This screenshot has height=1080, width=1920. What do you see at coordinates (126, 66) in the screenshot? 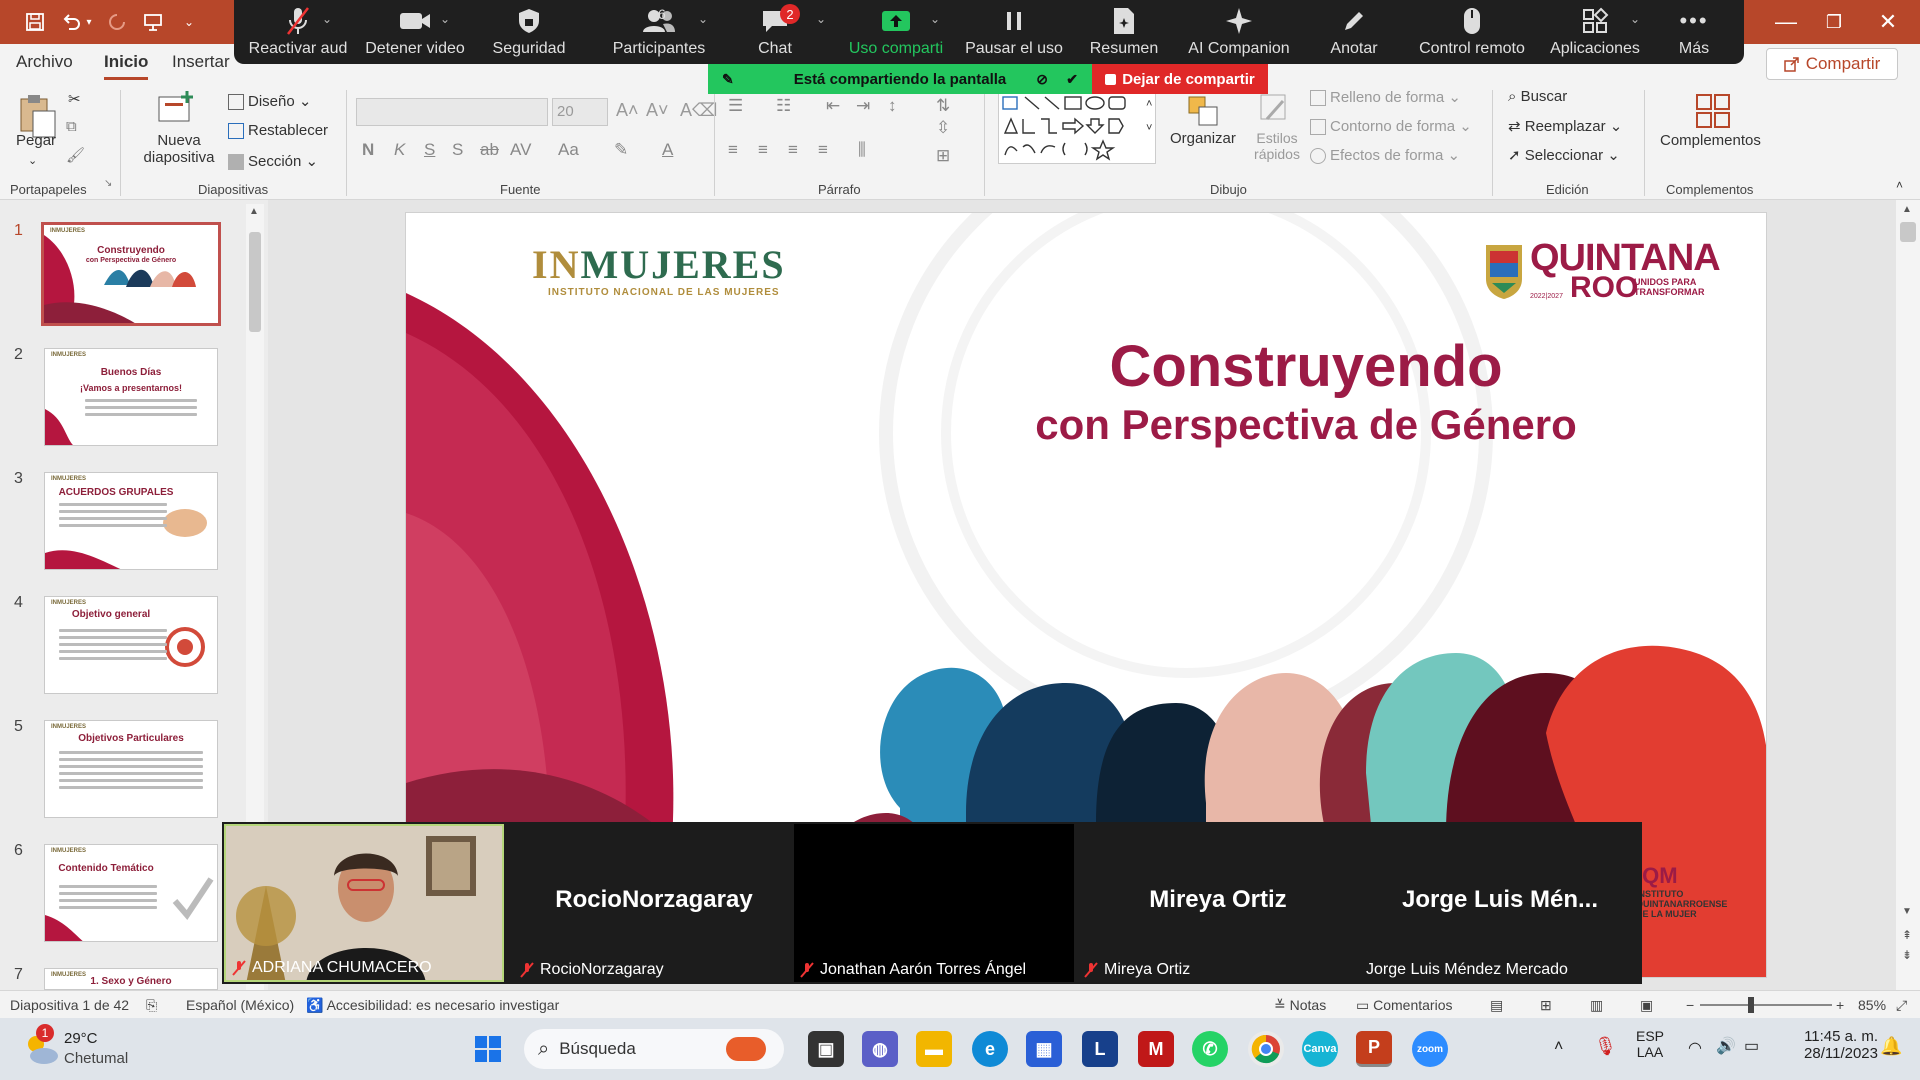
I see `tab-inicio: Inicio` at bounding box center [126, 66].